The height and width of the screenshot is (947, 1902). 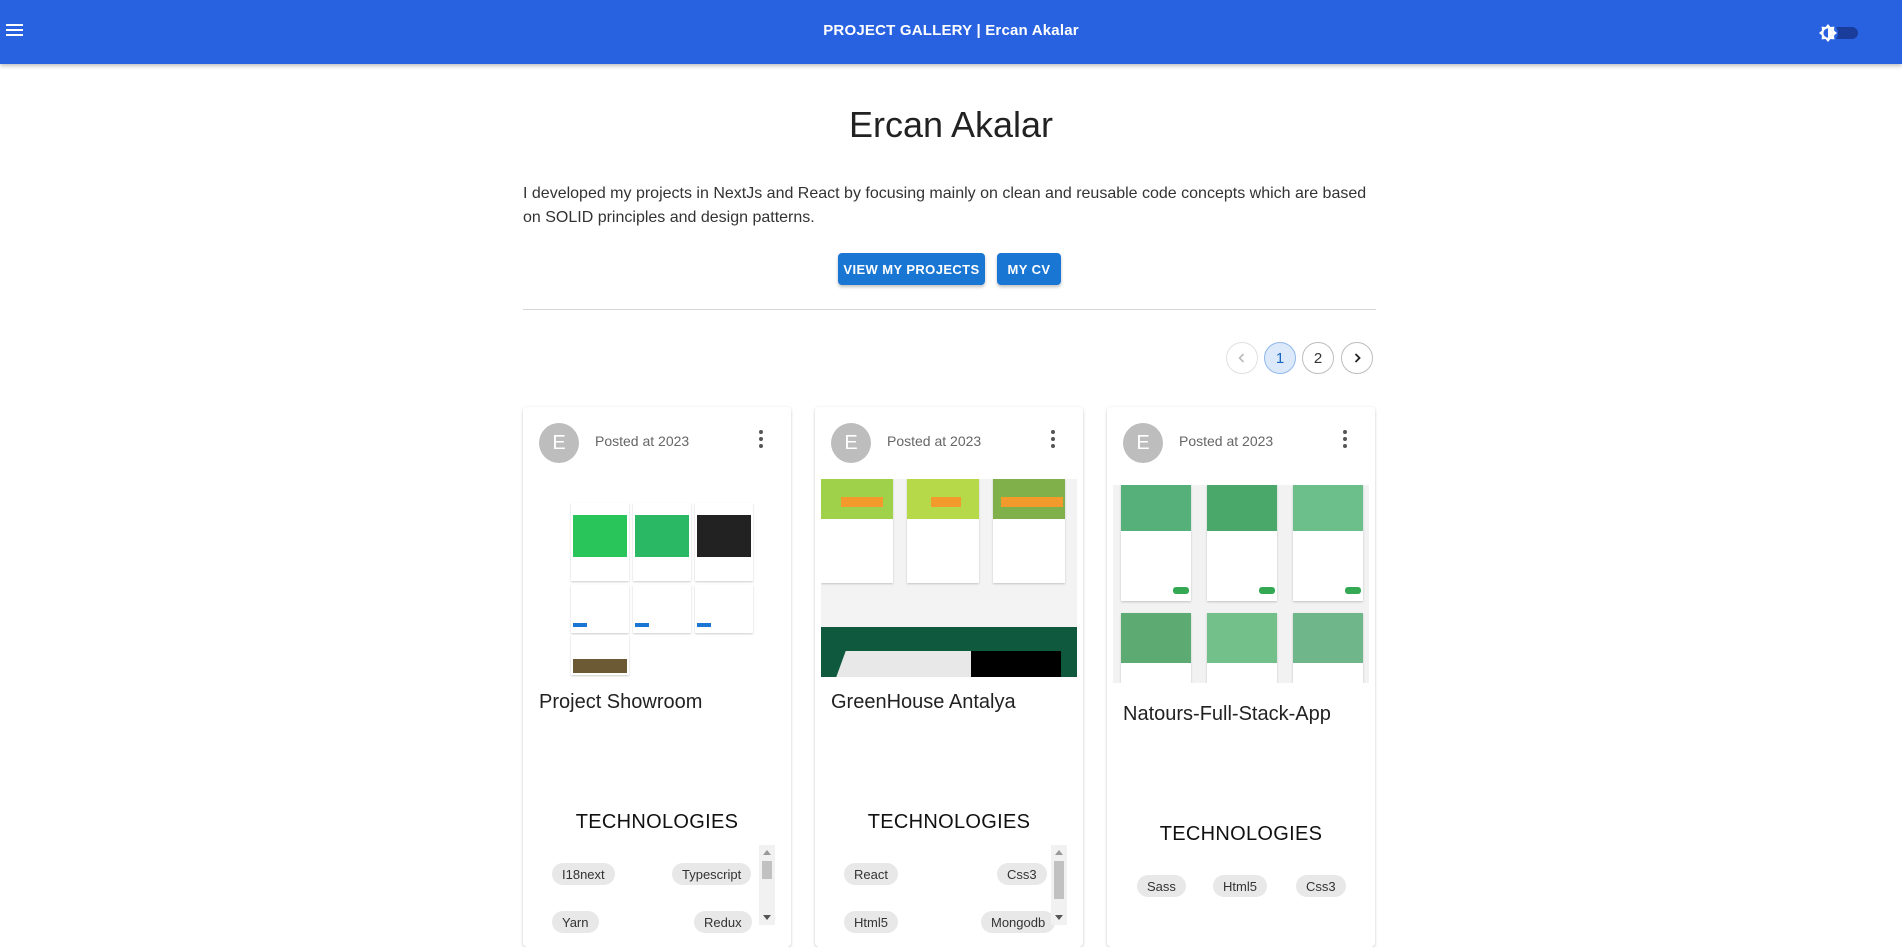 I want to click on section-divider, so click(x=949, y=309).